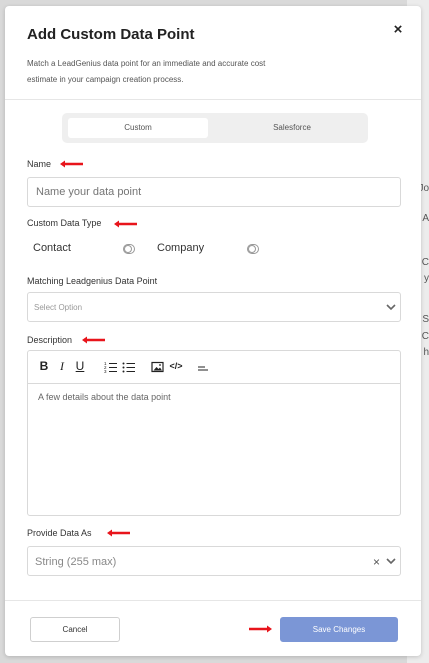 Image resolution: width=429 pixels, height=663 pixels. I want to click on image-icon, so click(157, 367).